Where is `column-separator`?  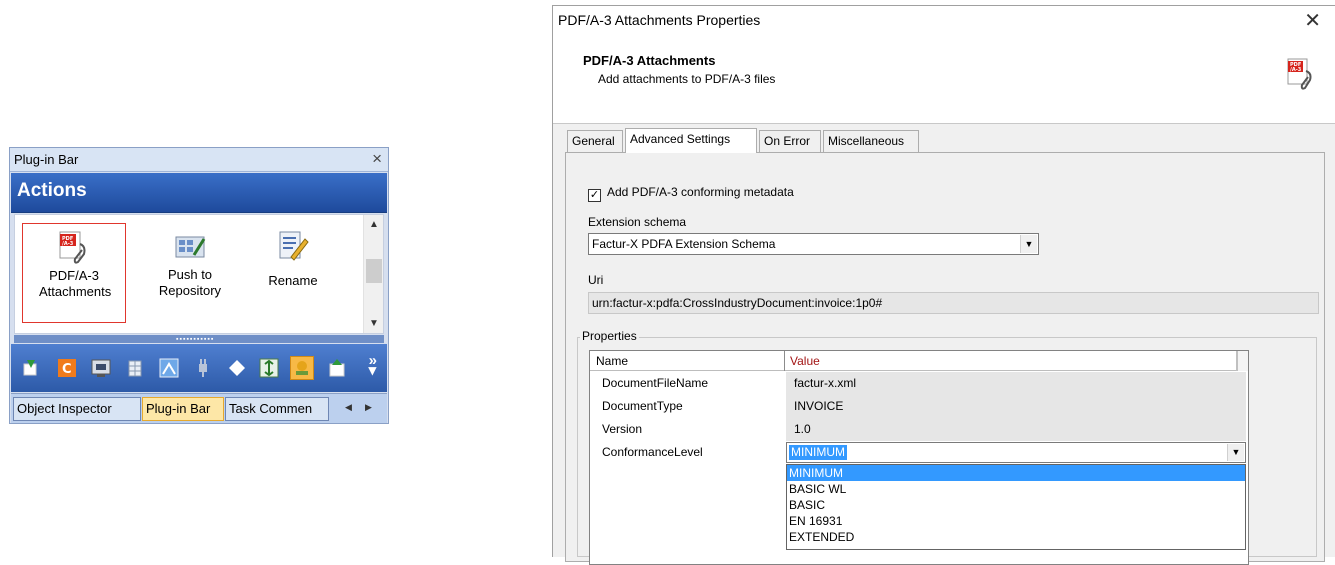
column-separator is located at coordinates (784, 361).